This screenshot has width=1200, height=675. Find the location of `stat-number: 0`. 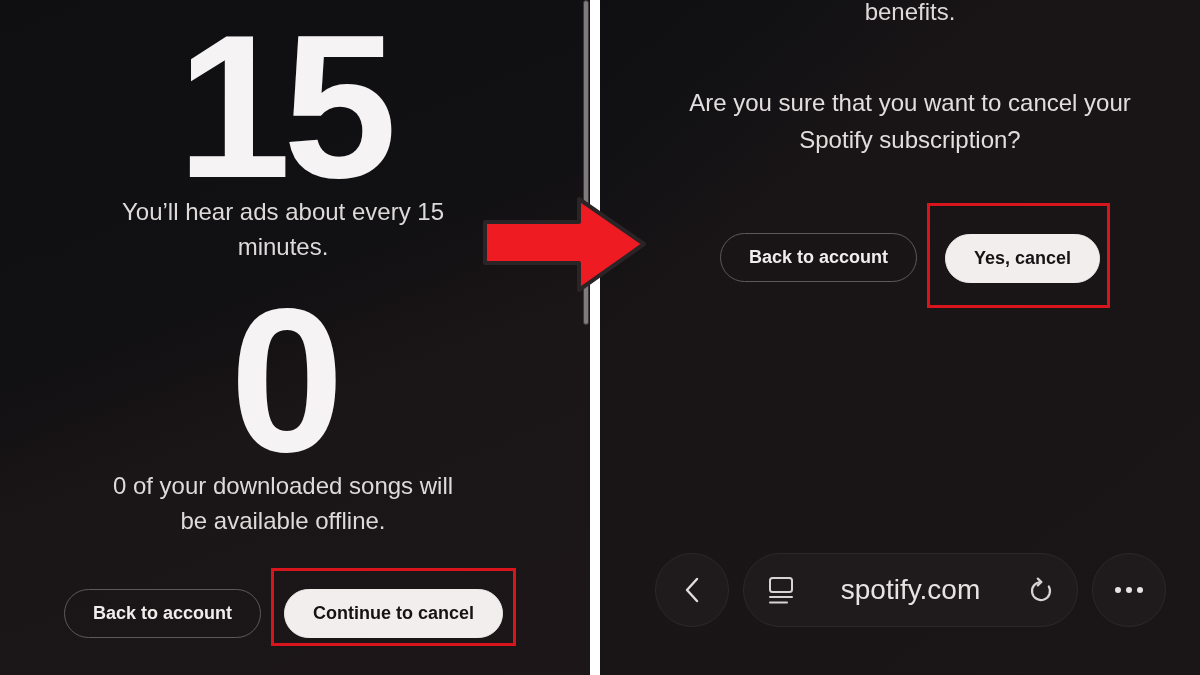

stat-number: 0 is located at coordinates (283, 380).